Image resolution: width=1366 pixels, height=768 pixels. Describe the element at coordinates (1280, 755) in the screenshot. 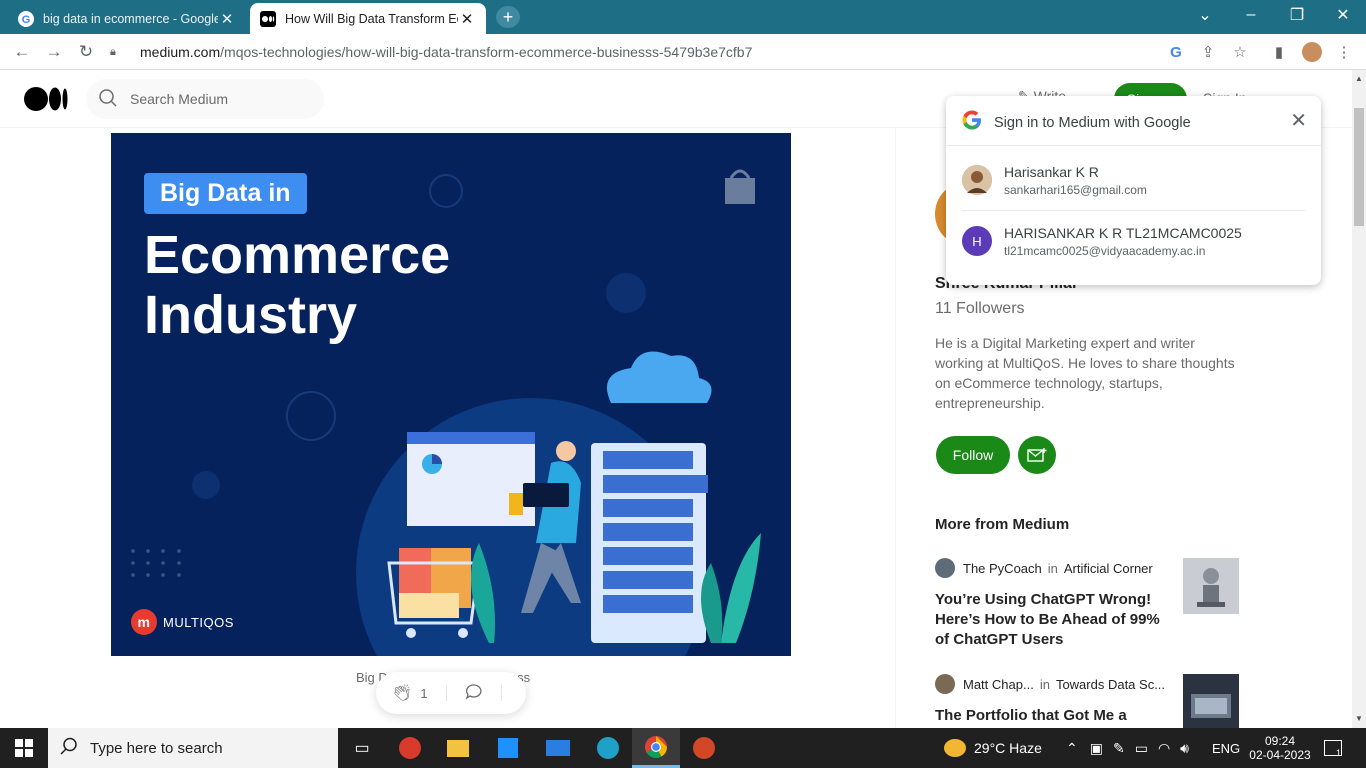

I see `clock-date: 02-04-2023` at that location.